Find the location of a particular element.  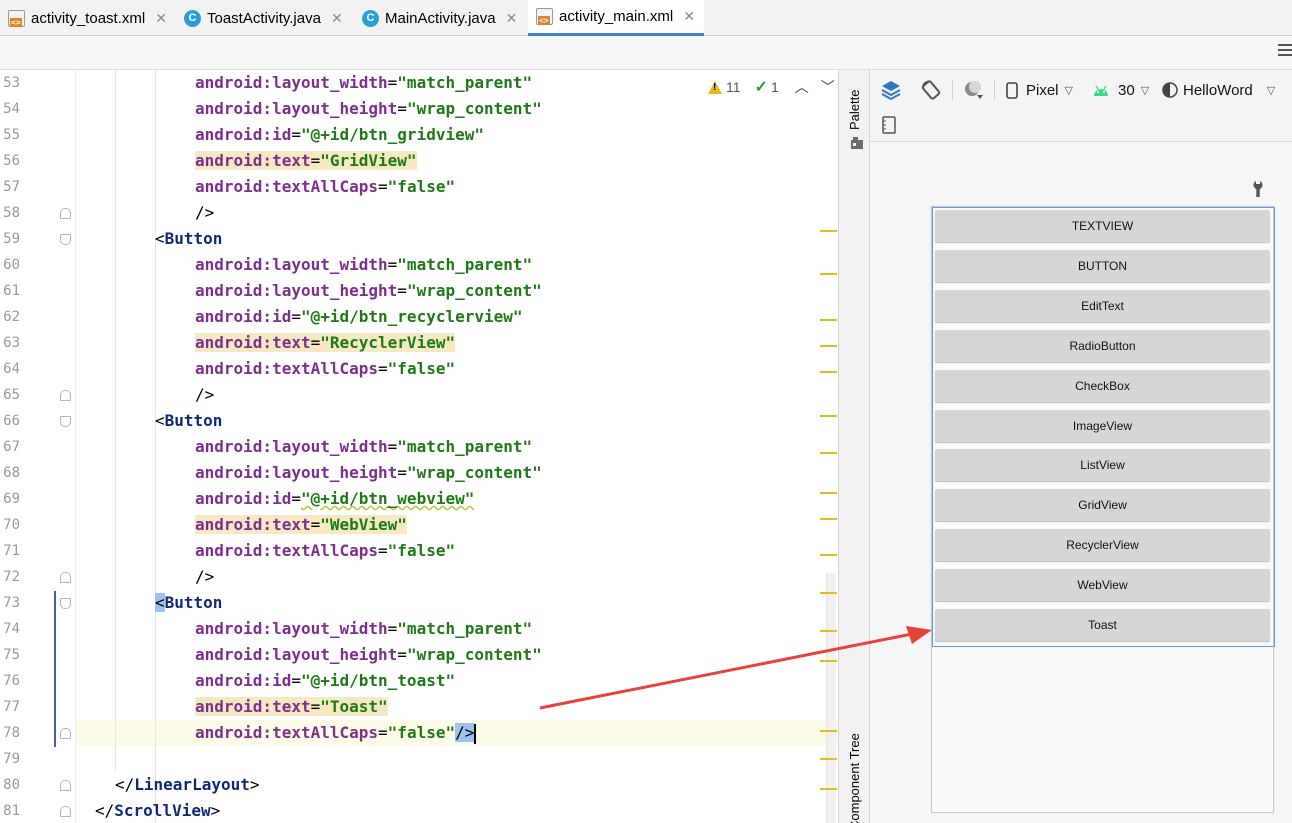

device-selector: Pixel ▽ is located at coordinates (1039, 90).